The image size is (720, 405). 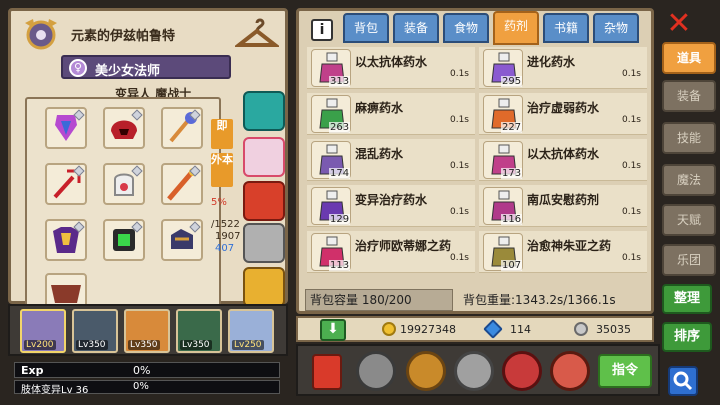 I want to click on equip-slot-gloves, so click(x=124, y=184).